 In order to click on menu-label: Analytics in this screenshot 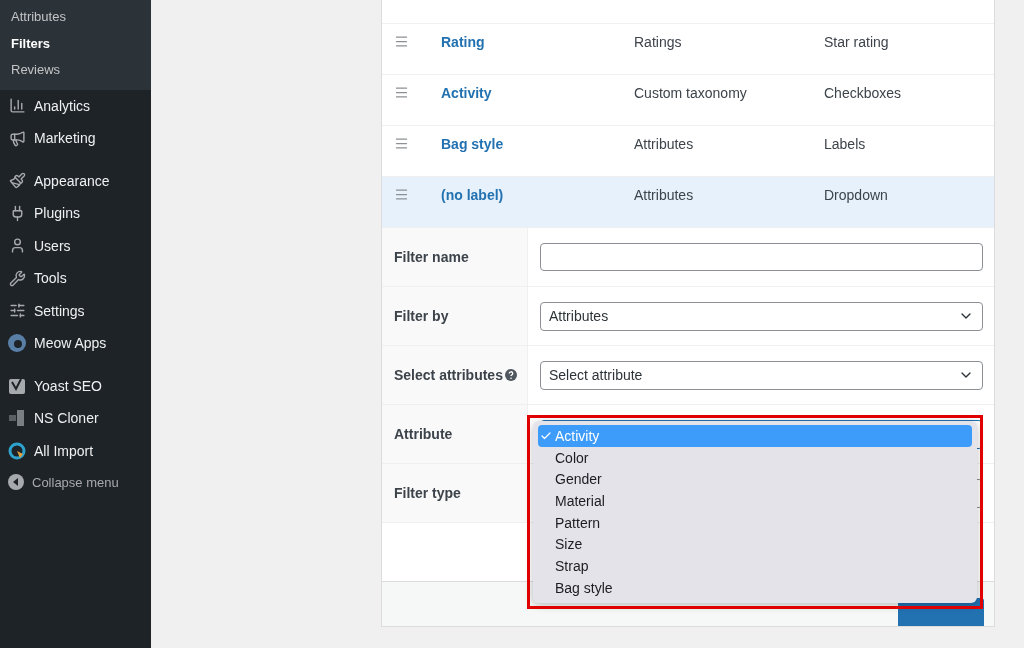, I will do `click(62, 105)`.